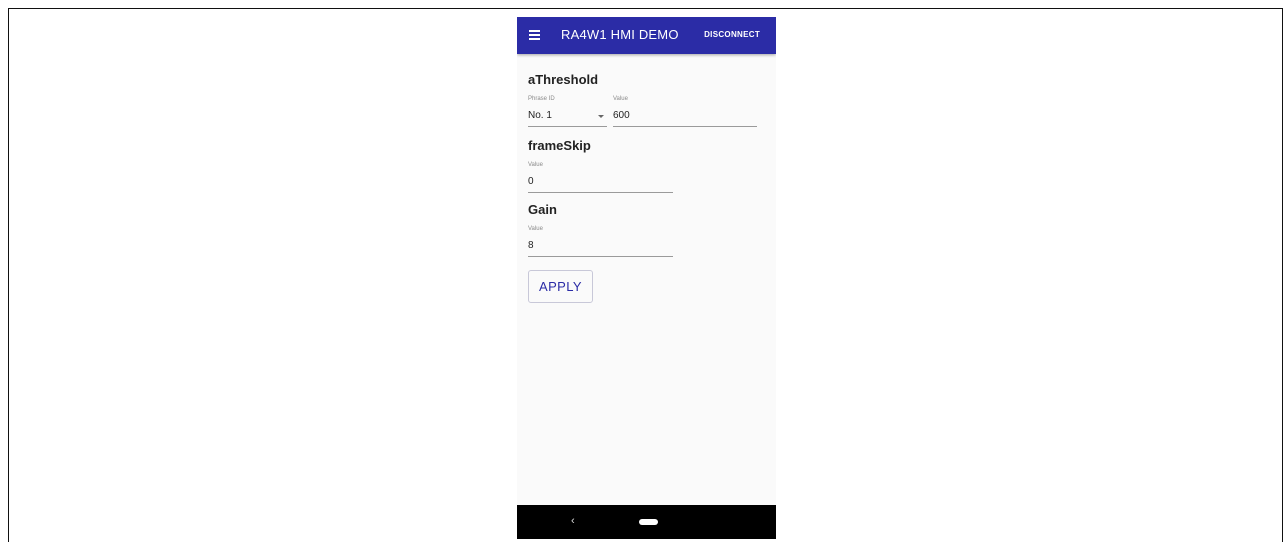 The width and height of the screenshot is (1287, 542). Describe the element at coordinates (534, 35) in the screenshot. I see `hamburger-menu-icon` at that location.